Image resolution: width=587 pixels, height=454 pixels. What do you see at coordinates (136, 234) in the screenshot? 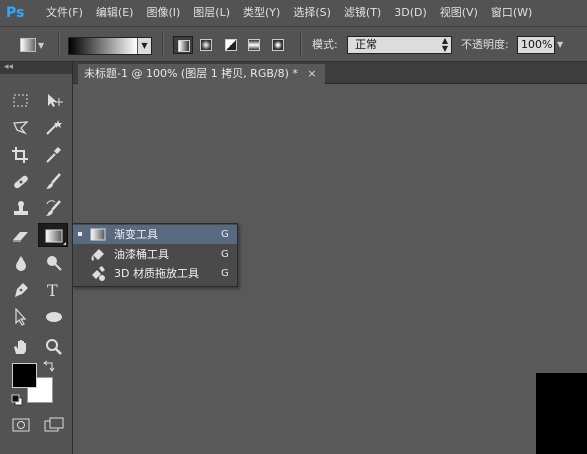
I see `flyout-item-label: 渐变工具` at bounding box center [136, 234].